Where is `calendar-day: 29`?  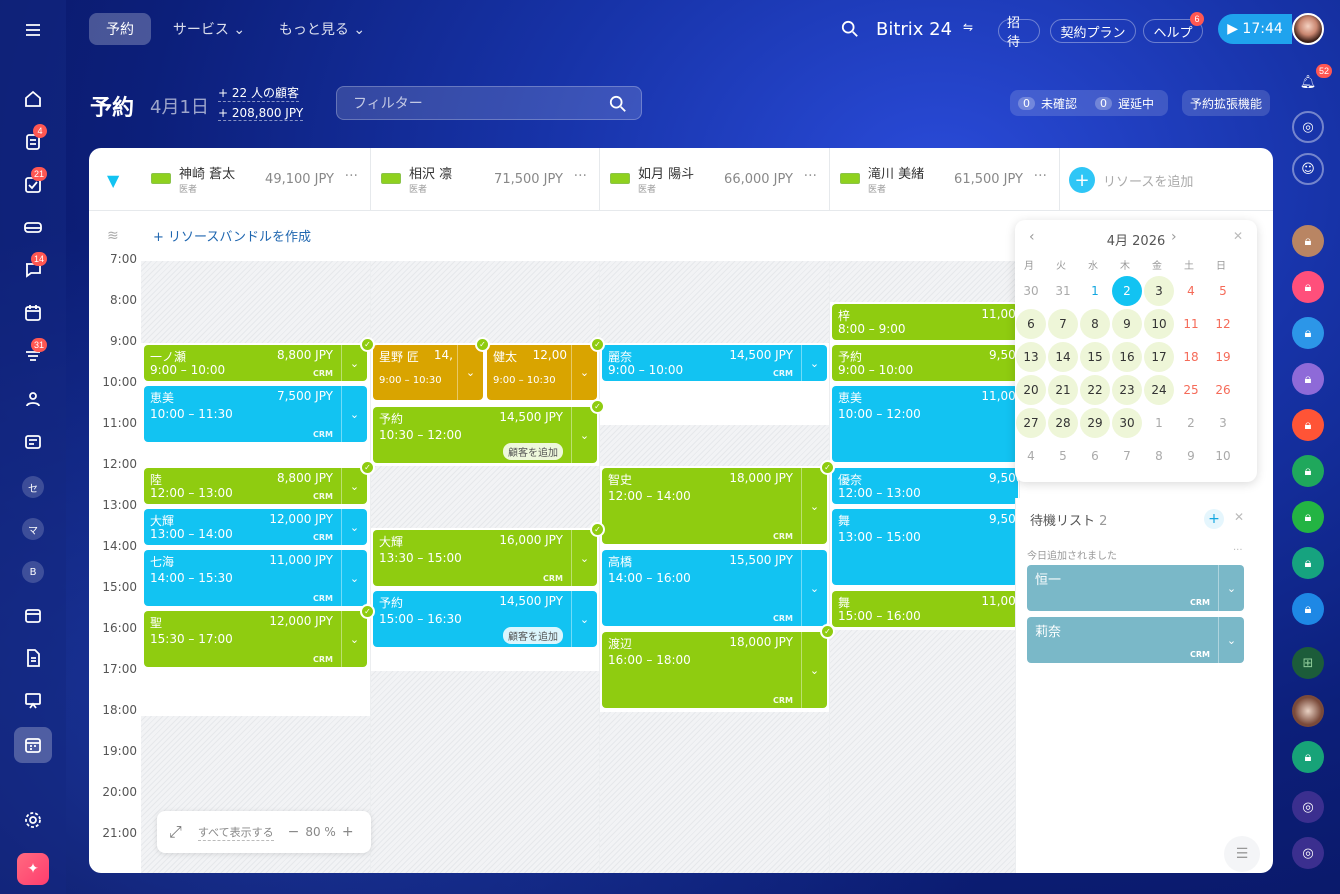 calendar-day: 29 is located at coordinates (1095, 423).